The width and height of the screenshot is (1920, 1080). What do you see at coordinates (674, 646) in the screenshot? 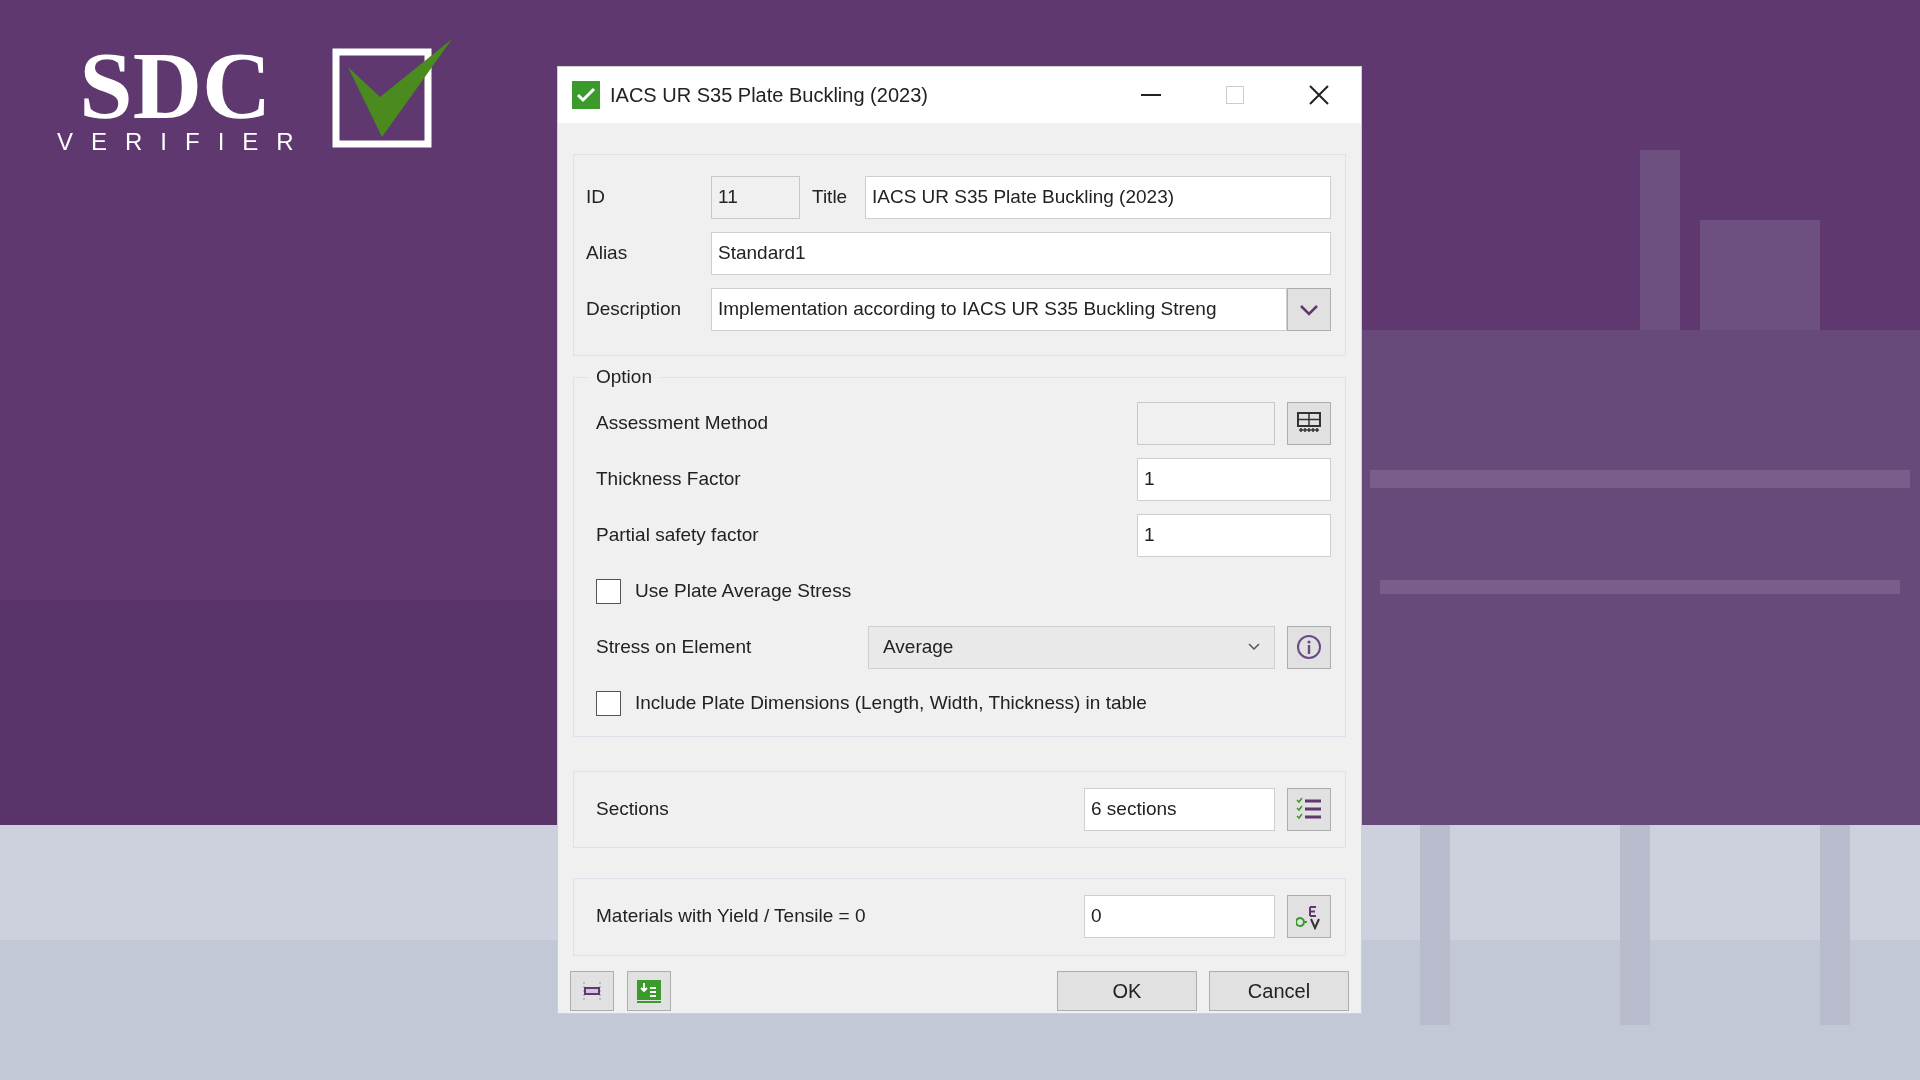
I see `field-label: Stress on Element` at bounding box center [674, 646].